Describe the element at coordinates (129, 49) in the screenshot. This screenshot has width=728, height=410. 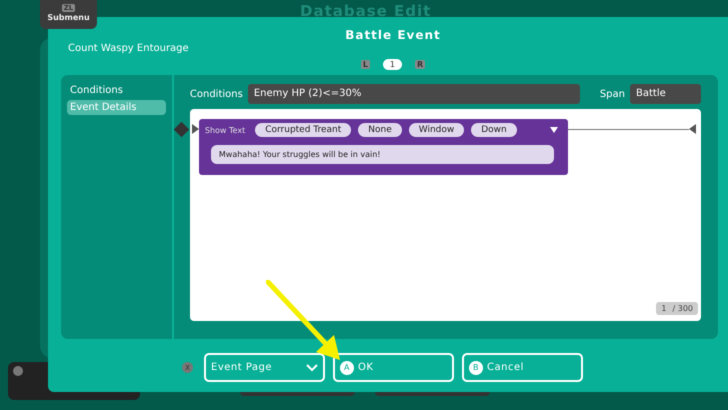
I see `enemy-name: Count Waspy Entourage` at that location.